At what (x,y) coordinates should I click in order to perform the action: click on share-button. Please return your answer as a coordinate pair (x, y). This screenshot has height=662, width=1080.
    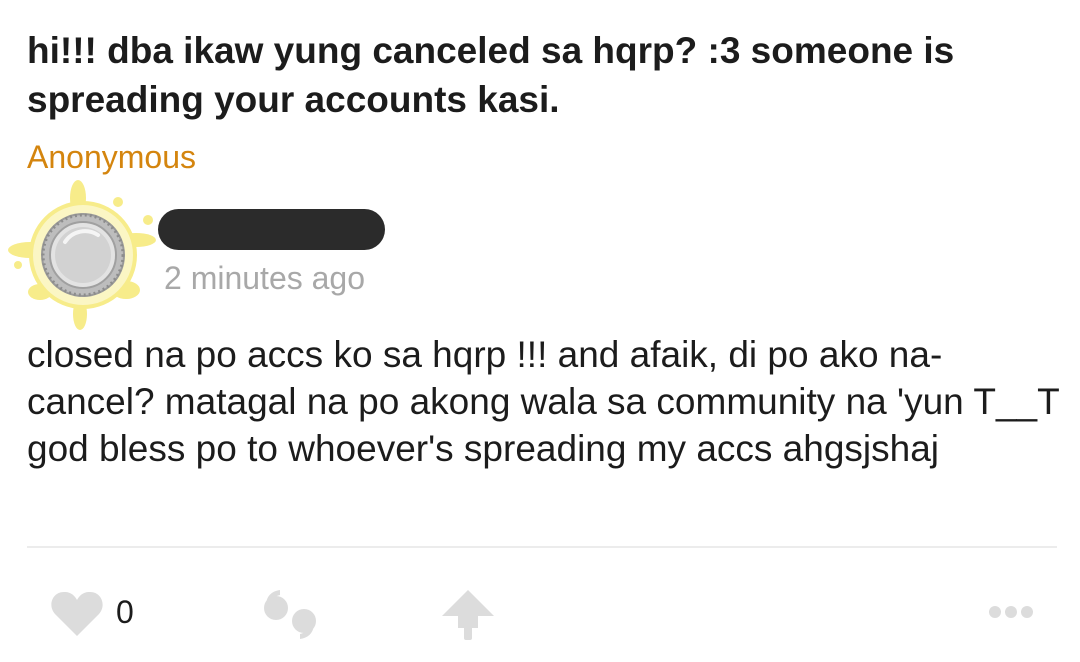
    Looking at the image, I should click on (468, 614).